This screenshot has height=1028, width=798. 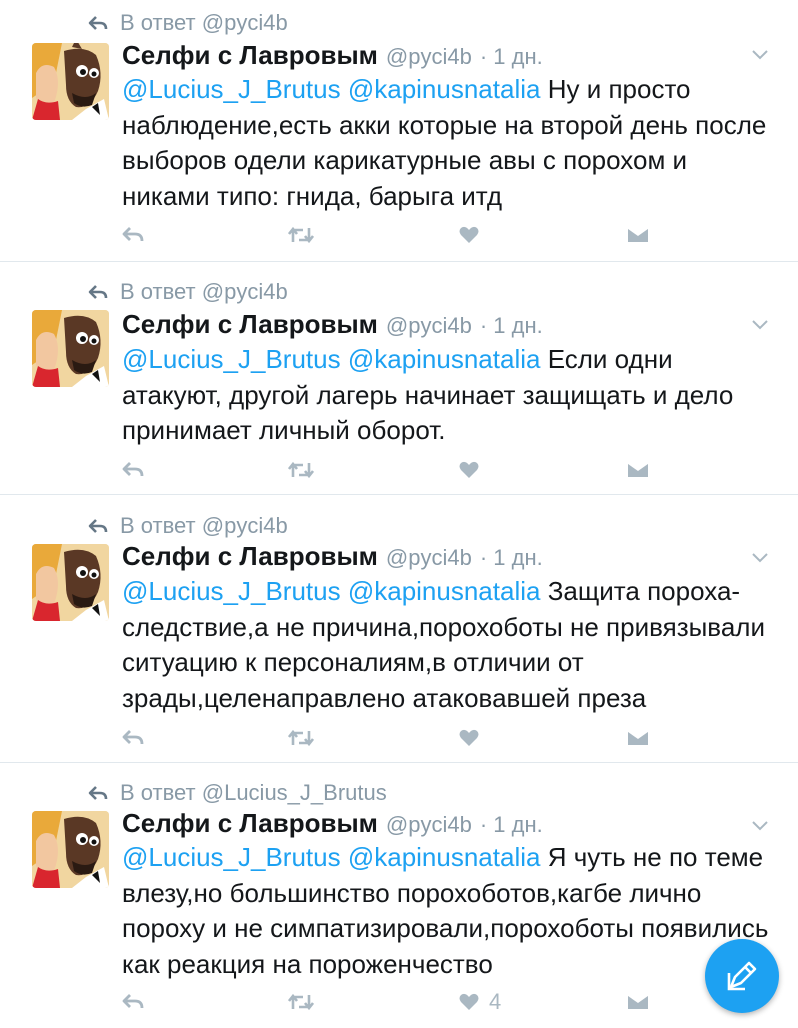 I want to click on like-button: 4, so click(x=480, y=1002).